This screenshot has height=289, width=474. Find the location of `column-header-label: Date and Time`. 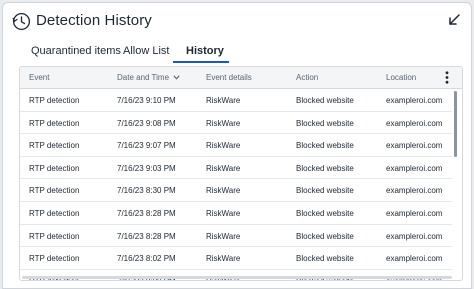

column-header-label: Date and Time is located at coordinates (143, 77).